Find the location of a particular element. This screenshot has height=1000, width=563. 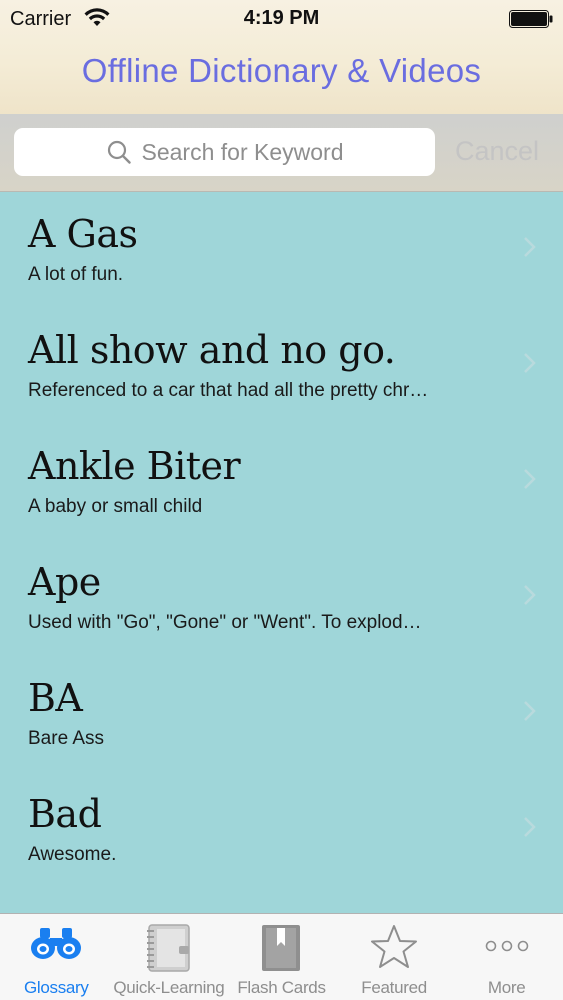

search-placeholder: Search for Keyword is located at coordinates (242, 151).